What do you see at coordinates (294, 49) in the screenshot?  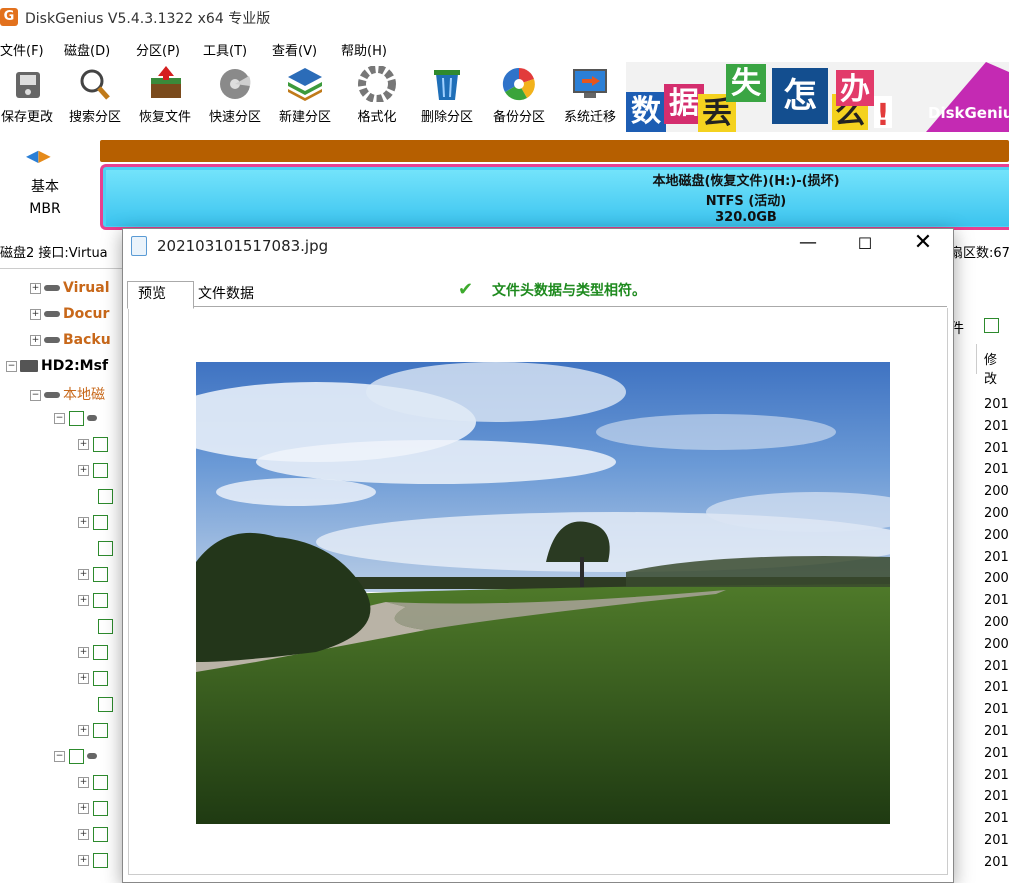 I see `menu-view: 查看(V)` at bounding box center [294, 49].